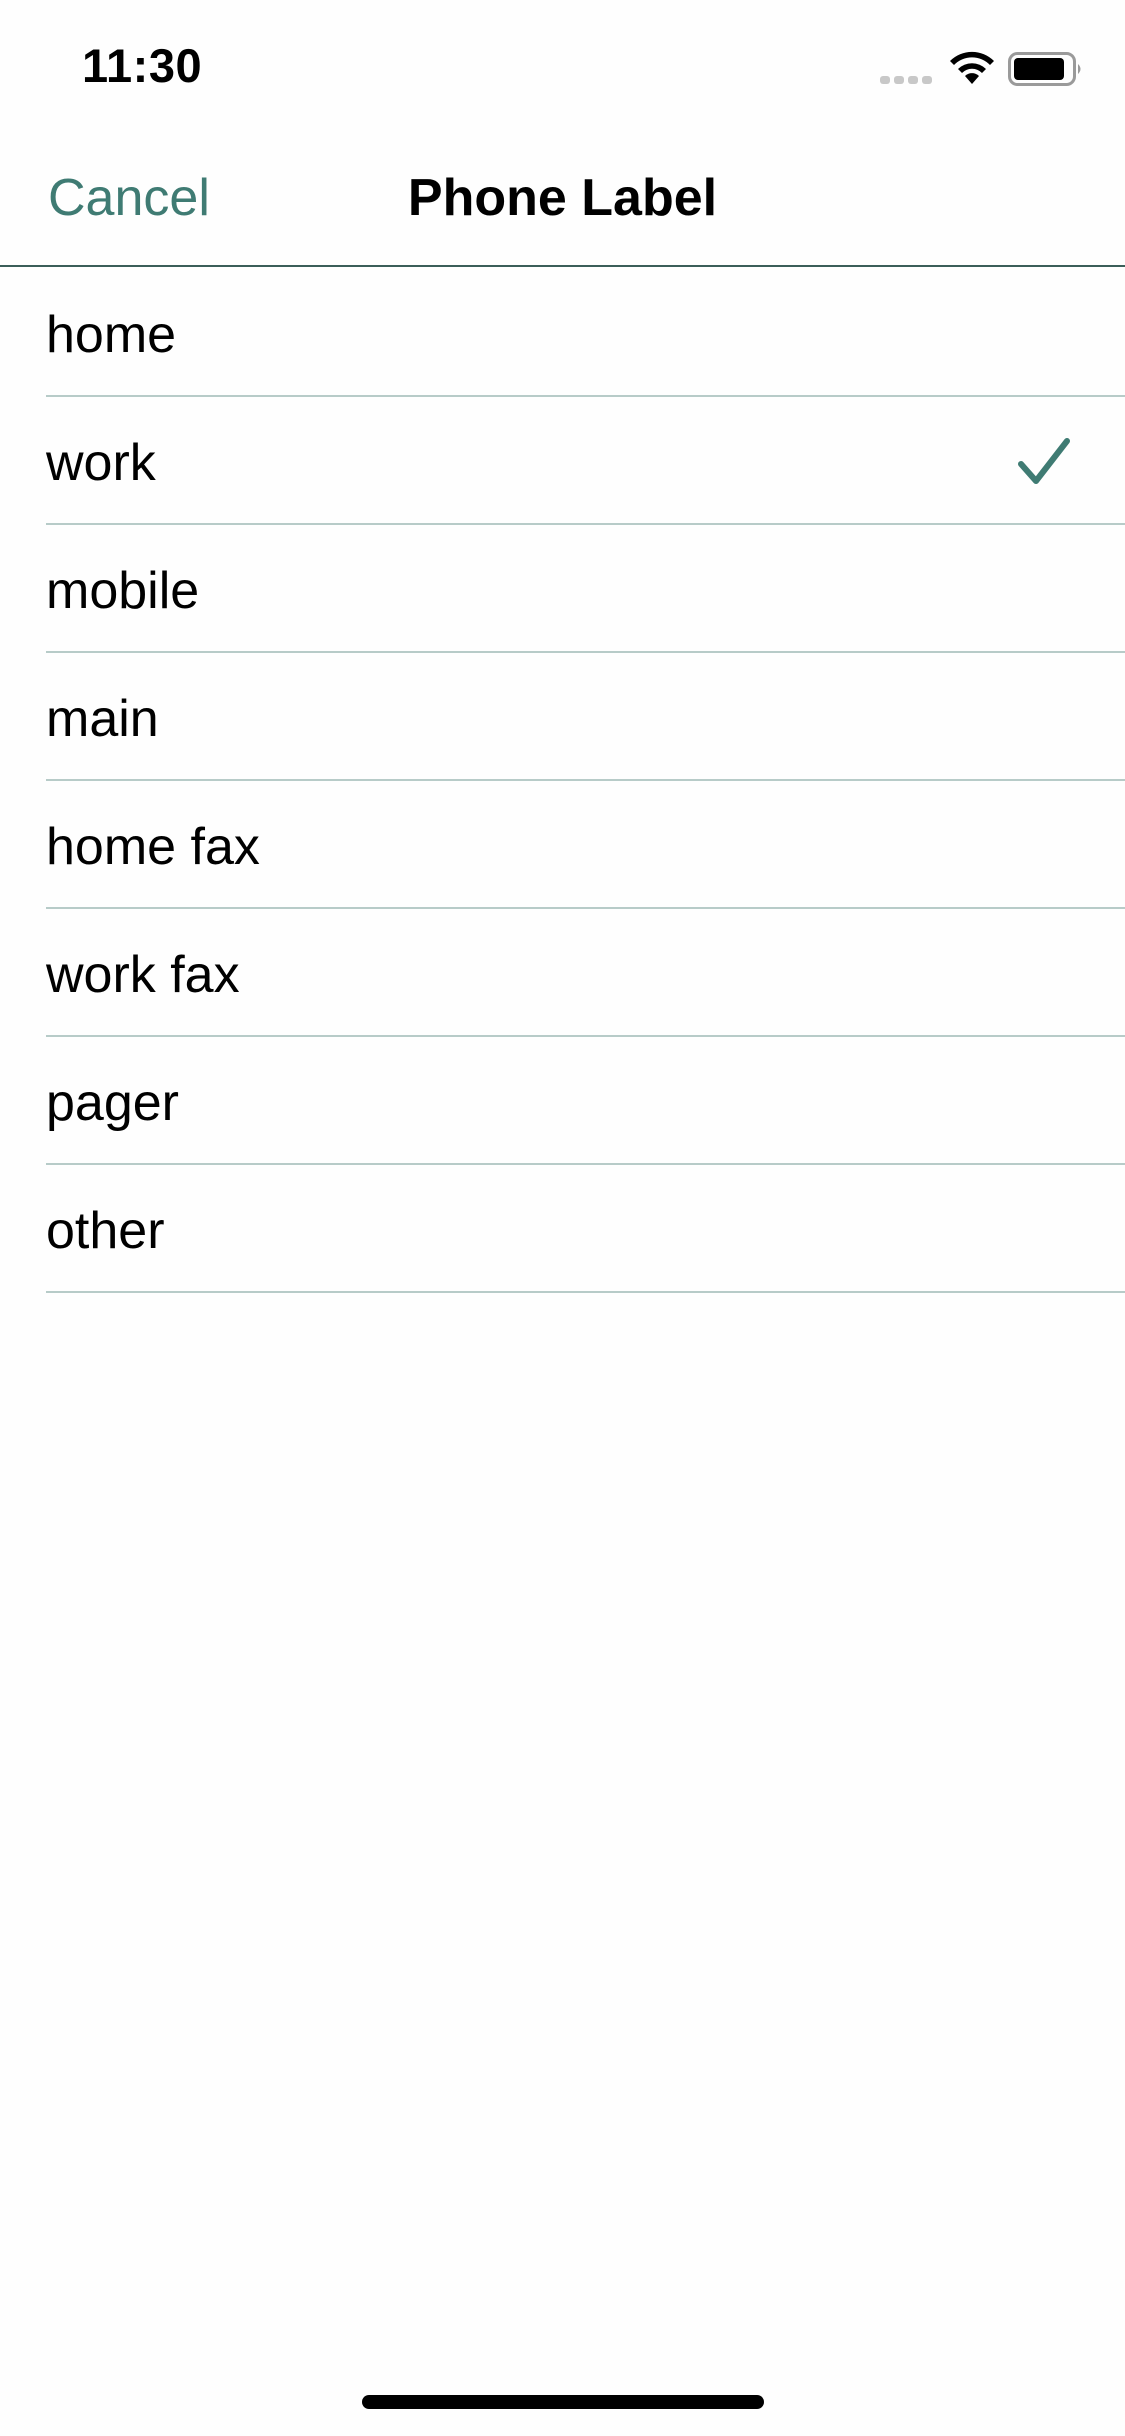 This screenshot has height=2436, width=1125. I want to click on label-option-home-fax: home fax, so click(562, 845).